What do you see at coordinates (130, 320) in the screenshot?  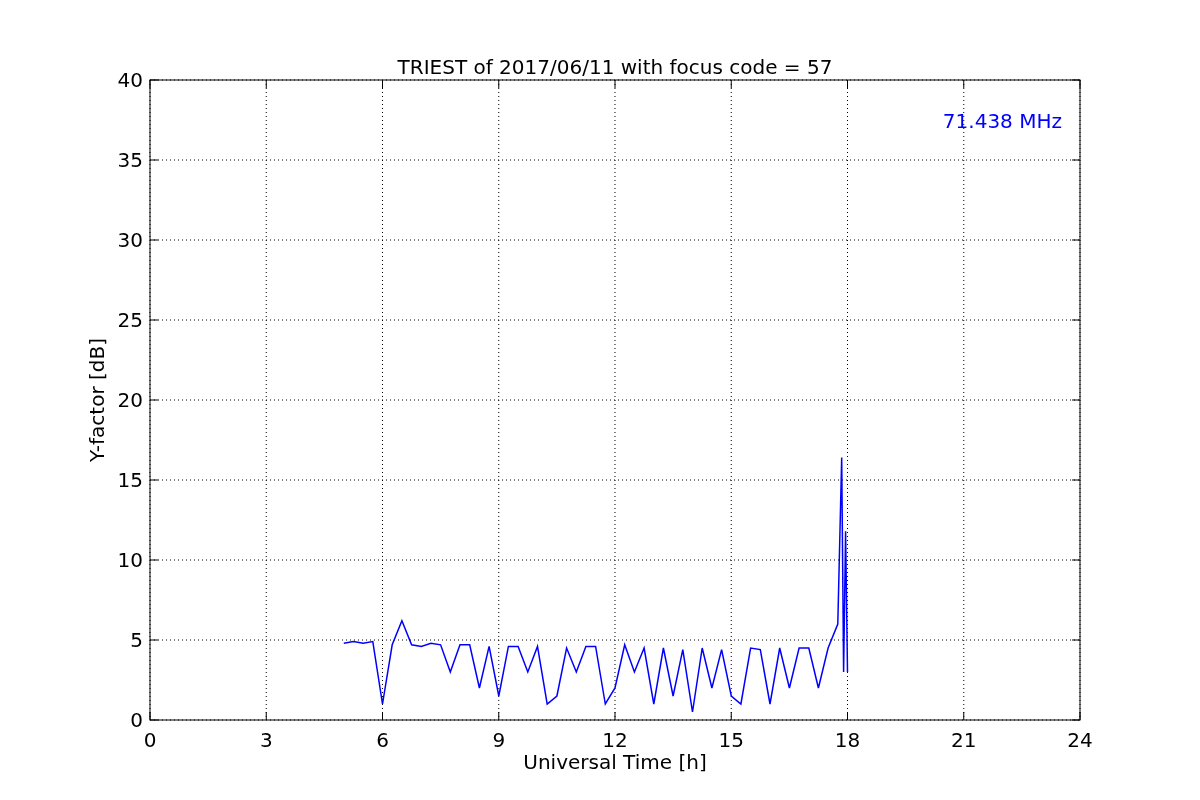 I see `y-tick-label: 25` at bounding box center [130, 320].